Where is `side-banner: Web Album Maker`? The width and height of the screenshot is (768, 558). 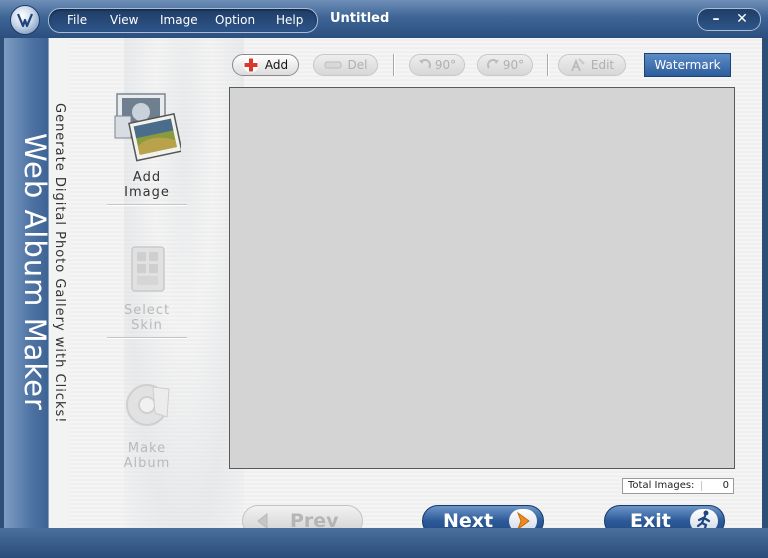 side-banner: Web Album Maker is located at coordinates (28, 283).